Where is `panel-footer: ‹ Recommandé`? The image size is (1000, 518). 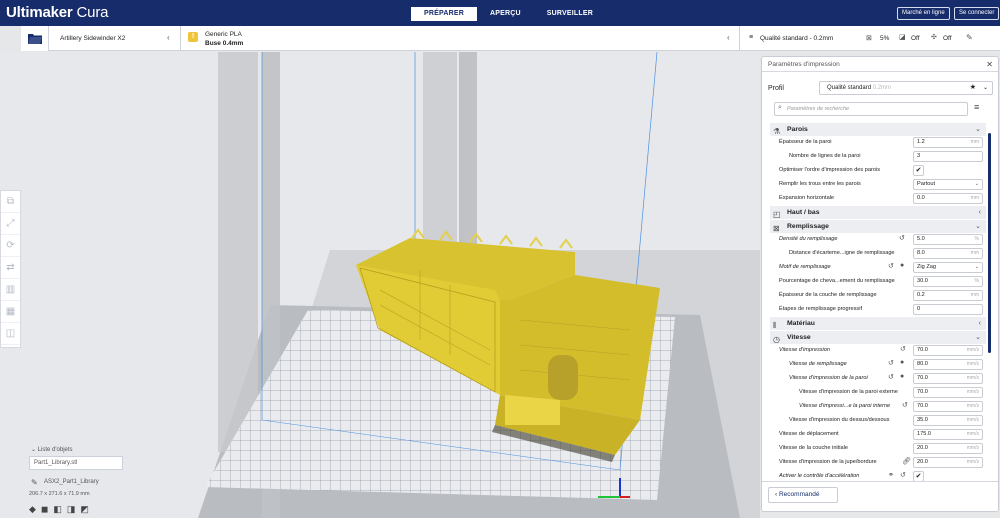 panel-footer: ‹ Recommandé is located at coordinates (880, 496).